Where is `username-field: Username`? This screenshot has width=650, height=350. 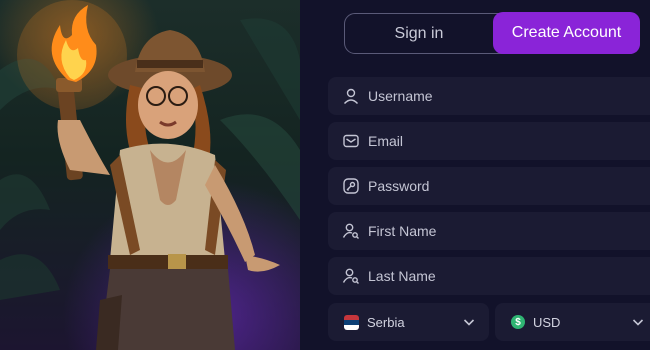
username-field: Username is located at coordinates (489, 96).